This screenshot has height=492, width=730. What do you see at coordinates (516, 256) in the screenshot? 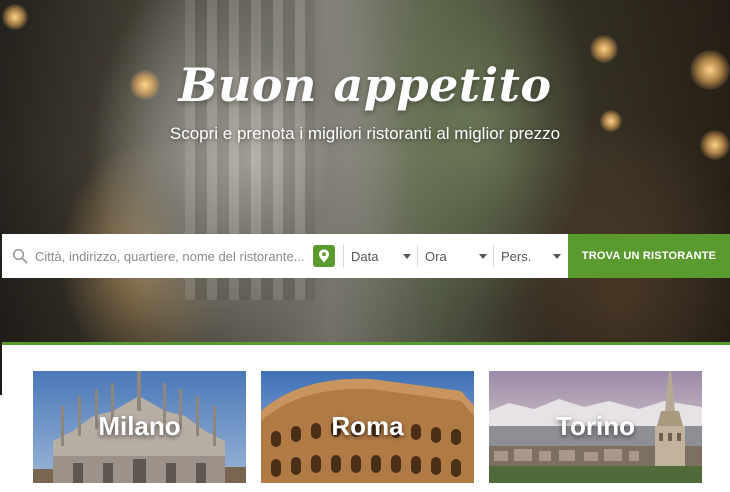
I see `people-select-label: Pers.` at bounding box center [516, 256].